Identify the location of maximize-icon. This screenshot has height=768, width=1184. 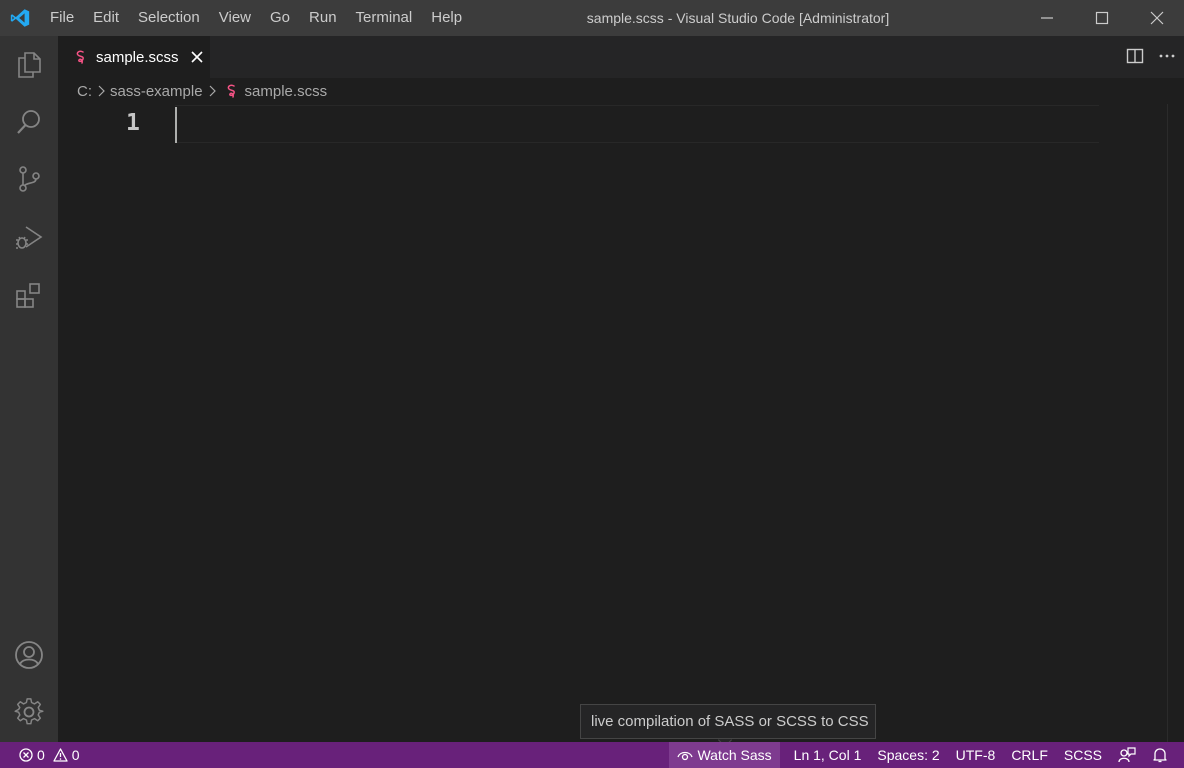
(1101, 18).